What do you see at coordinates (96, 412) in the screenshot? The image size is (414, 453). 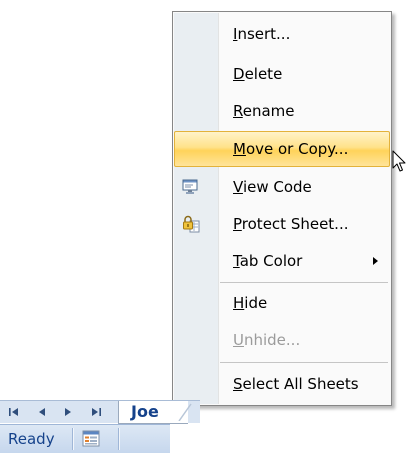 I see `last-sheet-icon` at bounding box center [96, 412].